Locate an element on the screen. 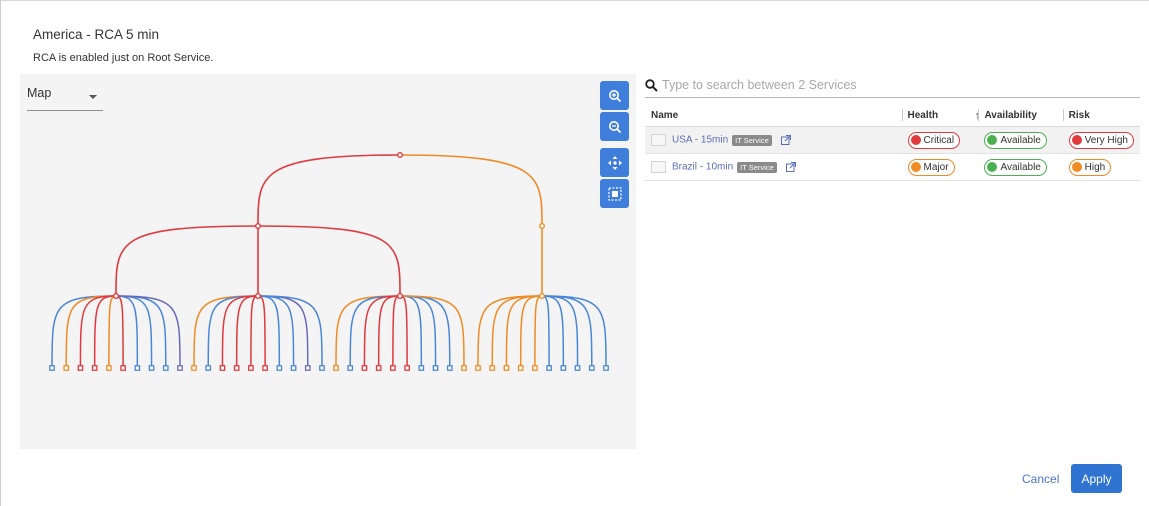 The height and width of the screenshot is (506, 1149). pan-button is located at coordinates (614, 162).